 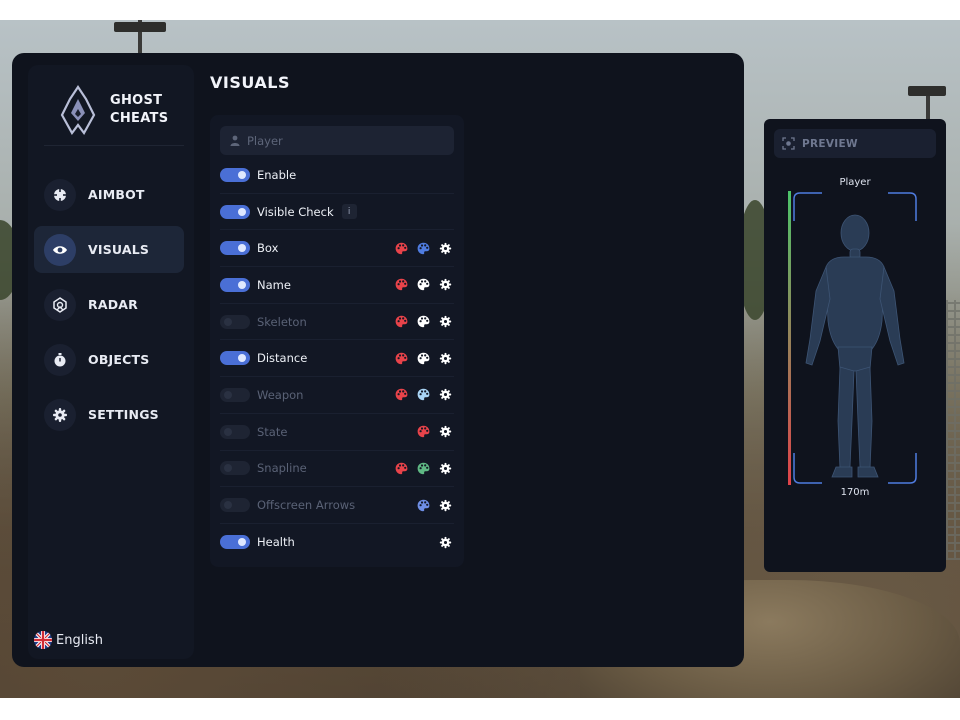 I want to click on preview-title: PREVIEW, so click(x=830, y=143).